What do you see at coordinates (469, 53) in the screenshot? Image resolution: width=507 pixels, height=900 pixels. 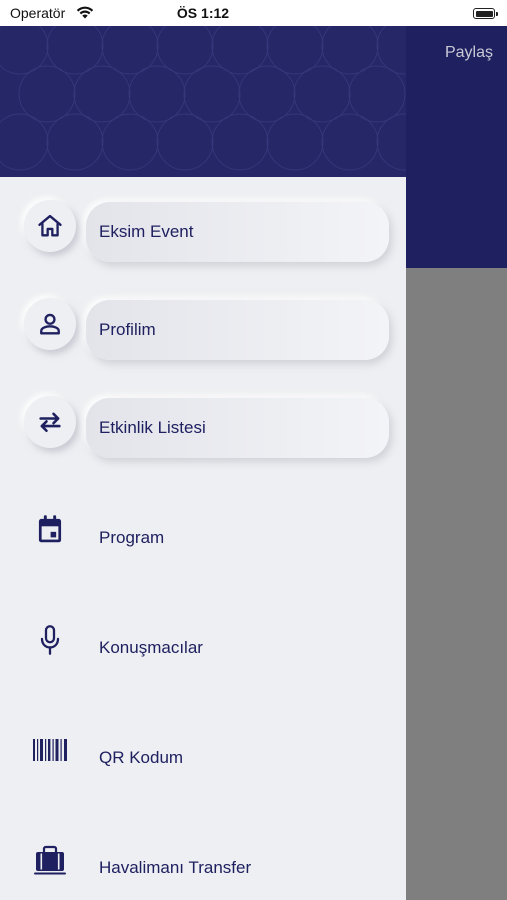 I see `share-button: Paylaş` at bounding box center [469, 53].